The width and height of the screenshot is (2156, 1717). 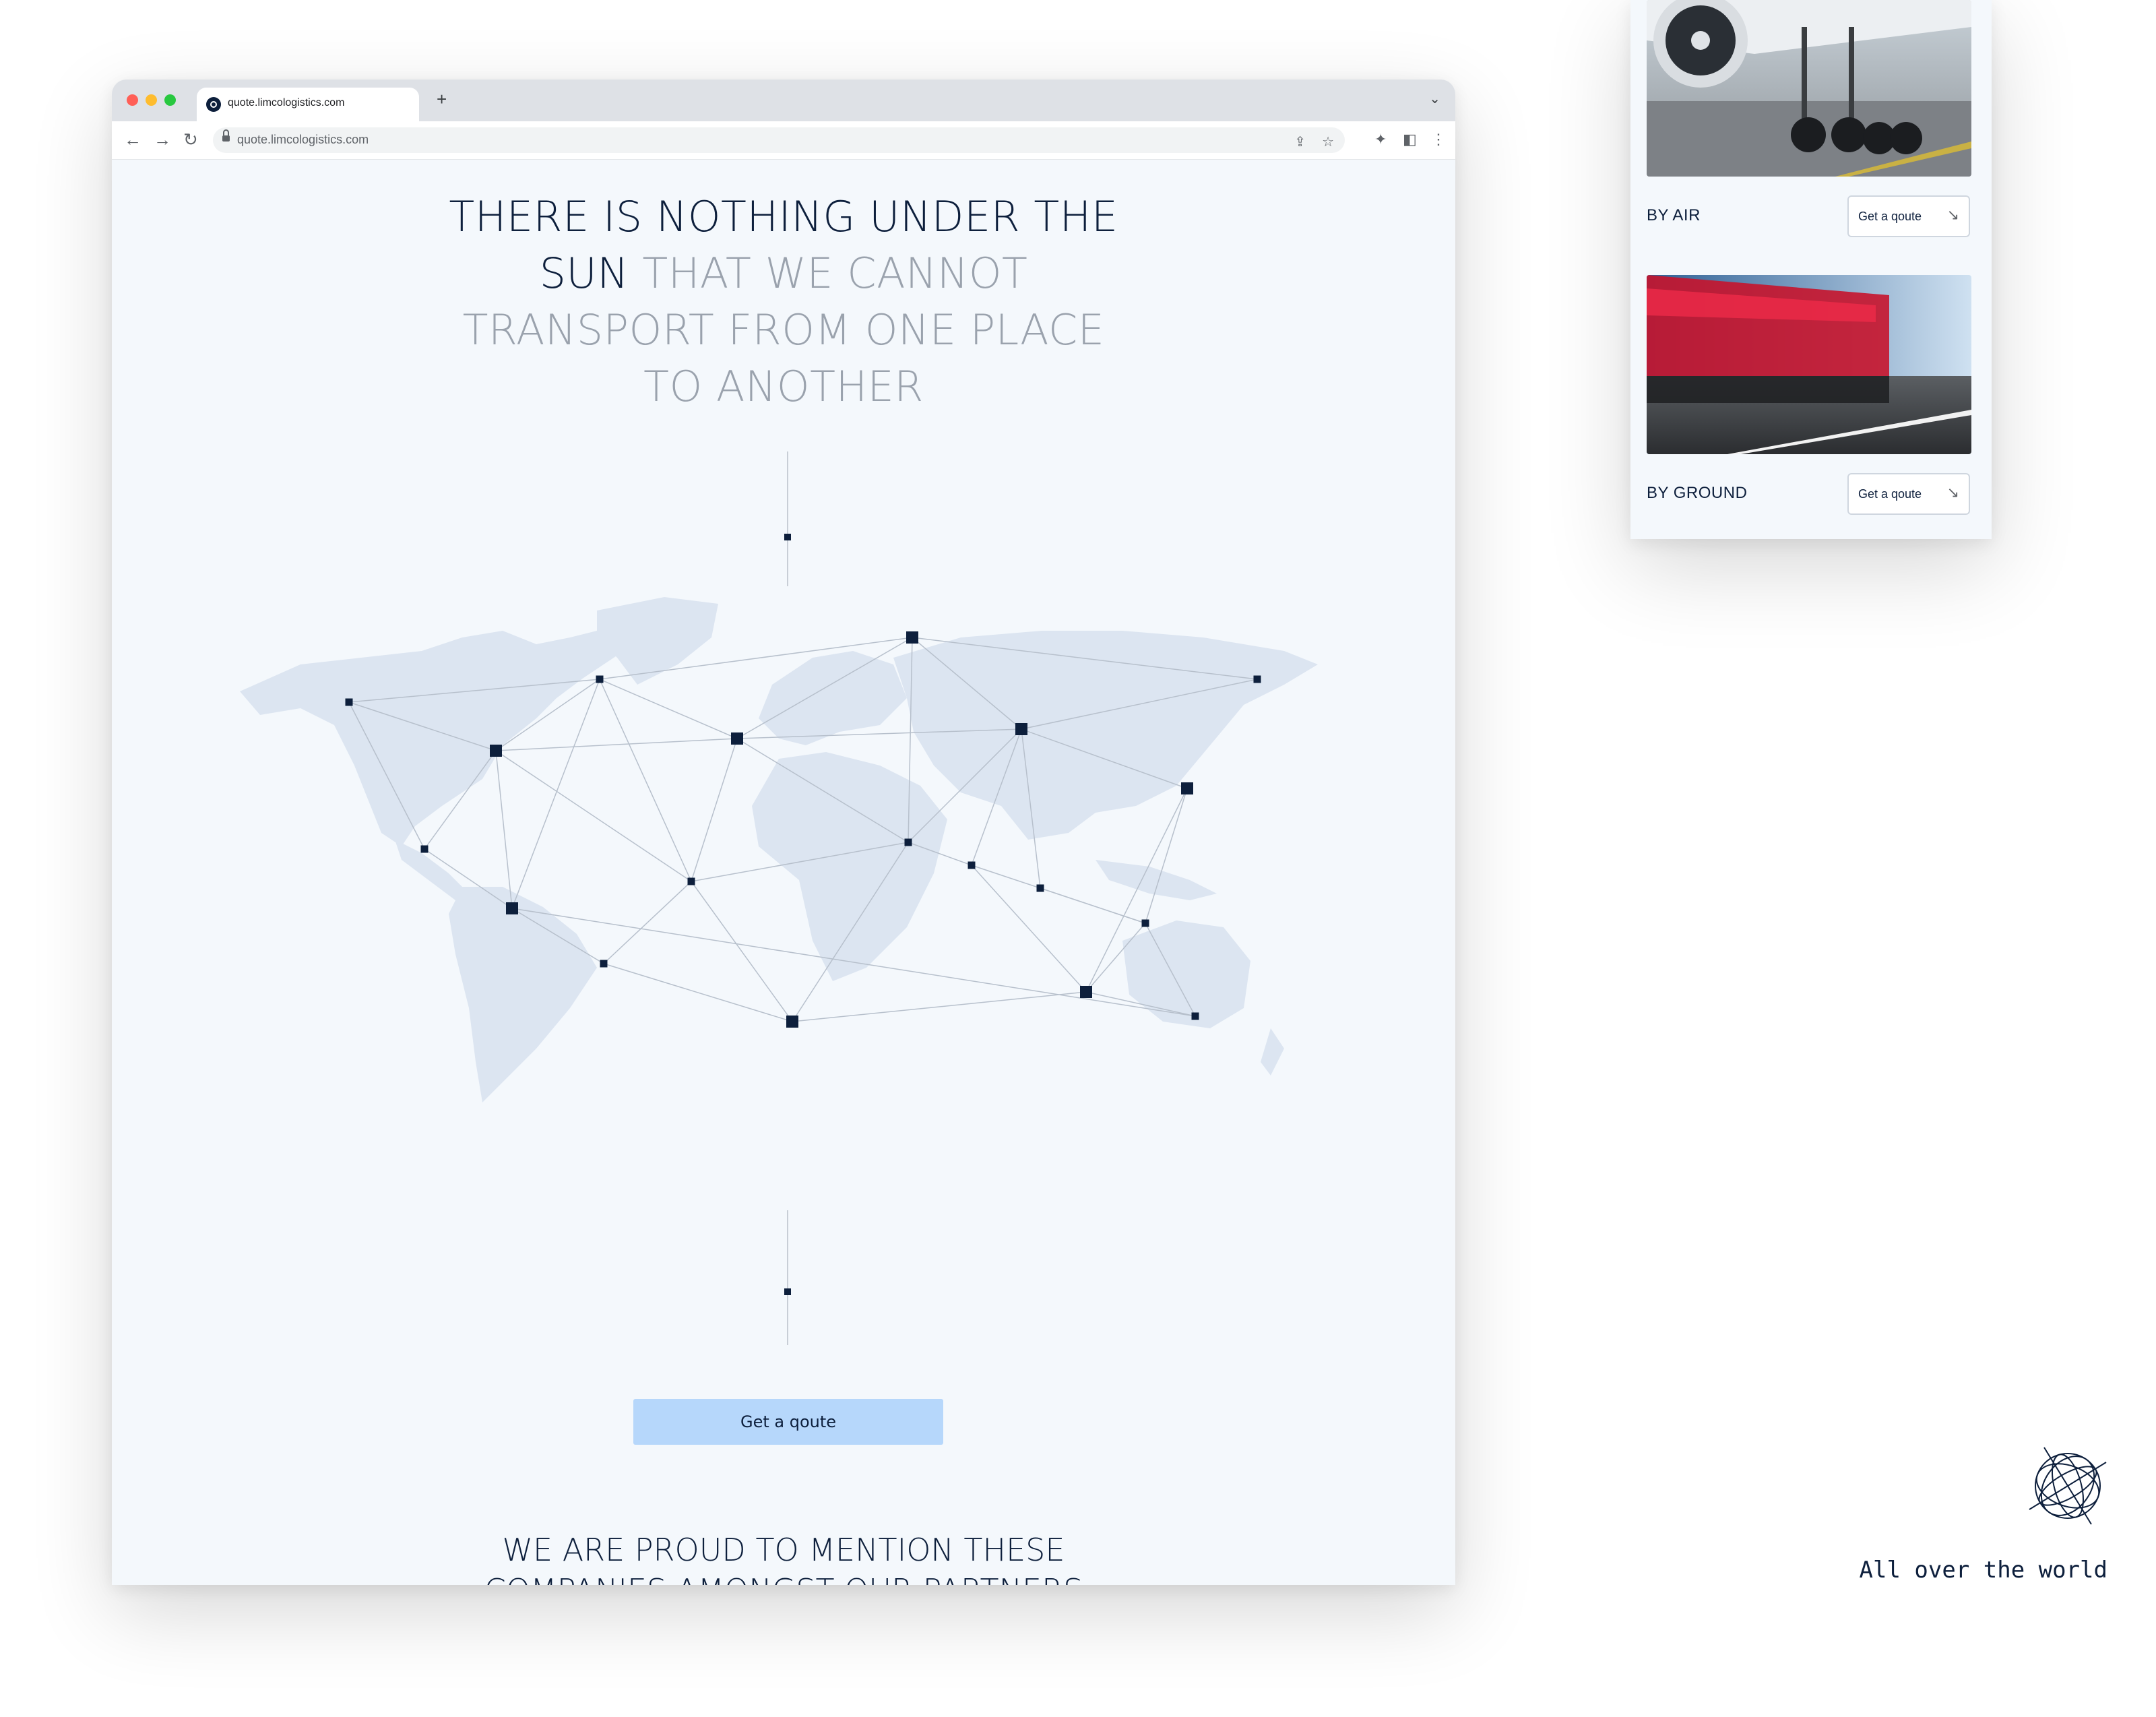 What do you see at coordinates (783, 100) in the screenshot?
I see `tab-bar: quote.limcologistics.com + ⌄` at bounding box center [783, 100].